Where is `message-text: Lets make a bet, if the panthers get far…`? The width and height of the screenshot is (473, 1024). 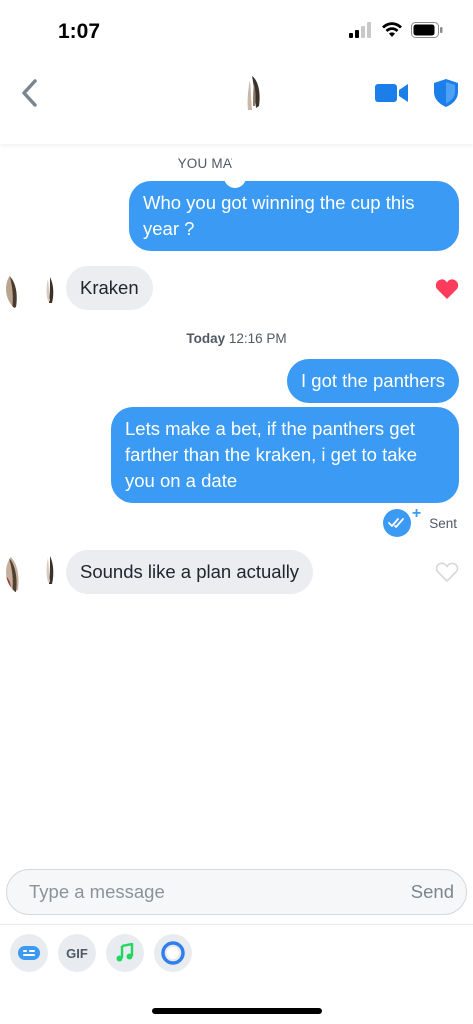
message-text: Lets make a bet, if the panthers get far… is located at coordinates (271, 454).